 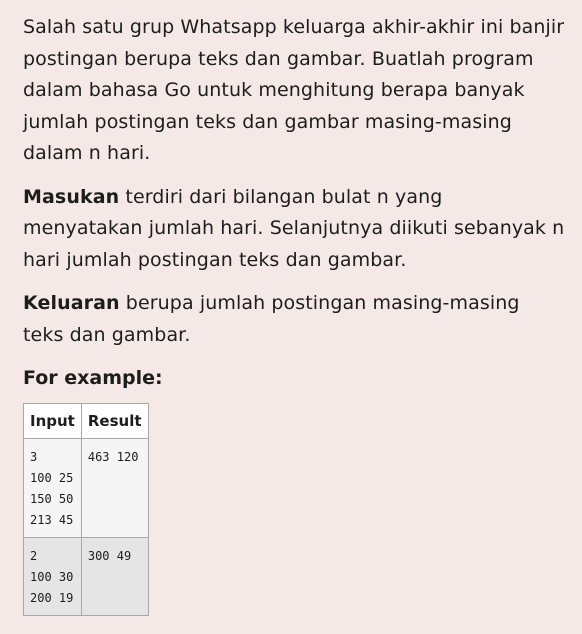 What do you see at coordinates (52, 488) in the screenshot?
I see `example-input-cell: 3 100 25 150 50 213 45` at bounding box center [52, 488].